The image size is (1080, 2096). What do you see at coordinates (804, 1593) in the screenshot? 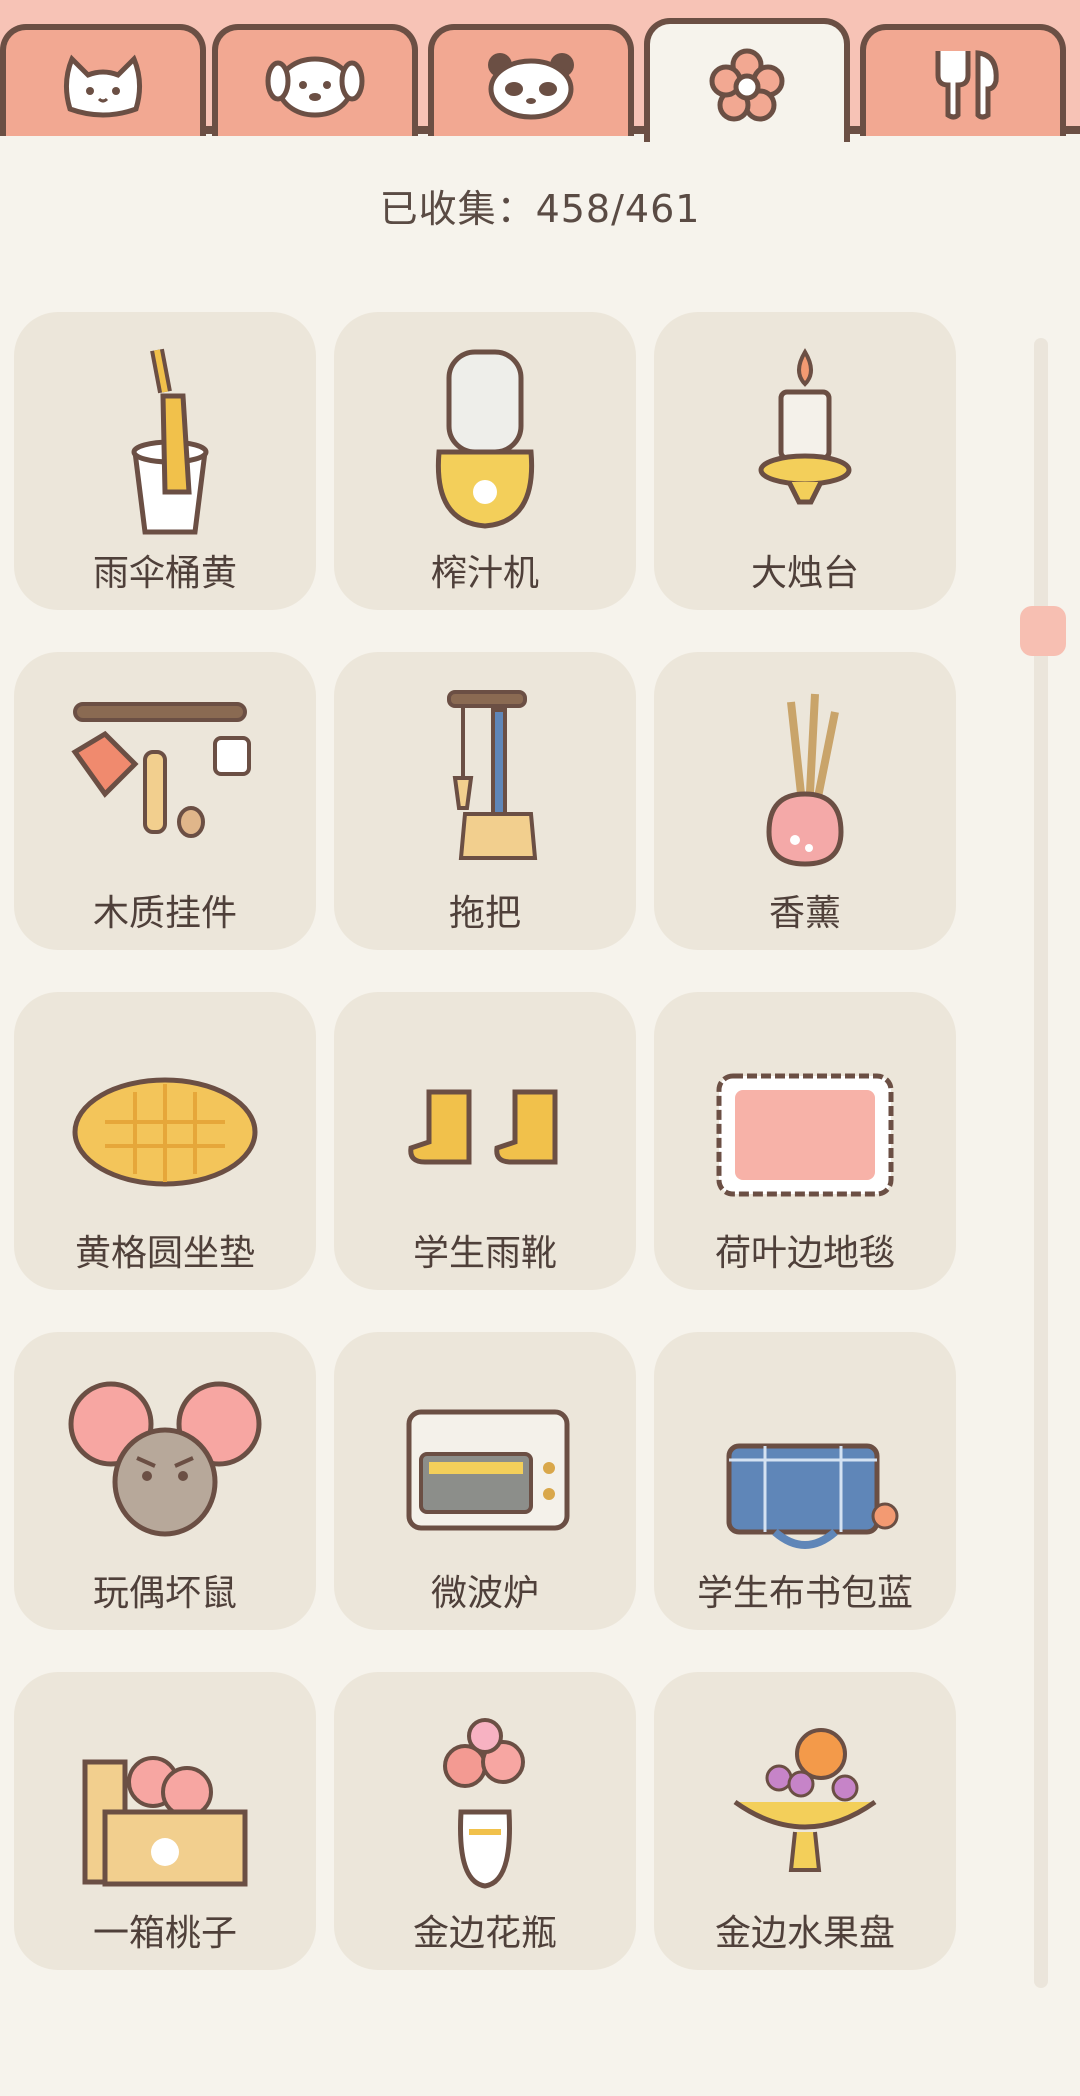
I see `item-label: 学生布书包蓝` at bounding box center [804, 1593].